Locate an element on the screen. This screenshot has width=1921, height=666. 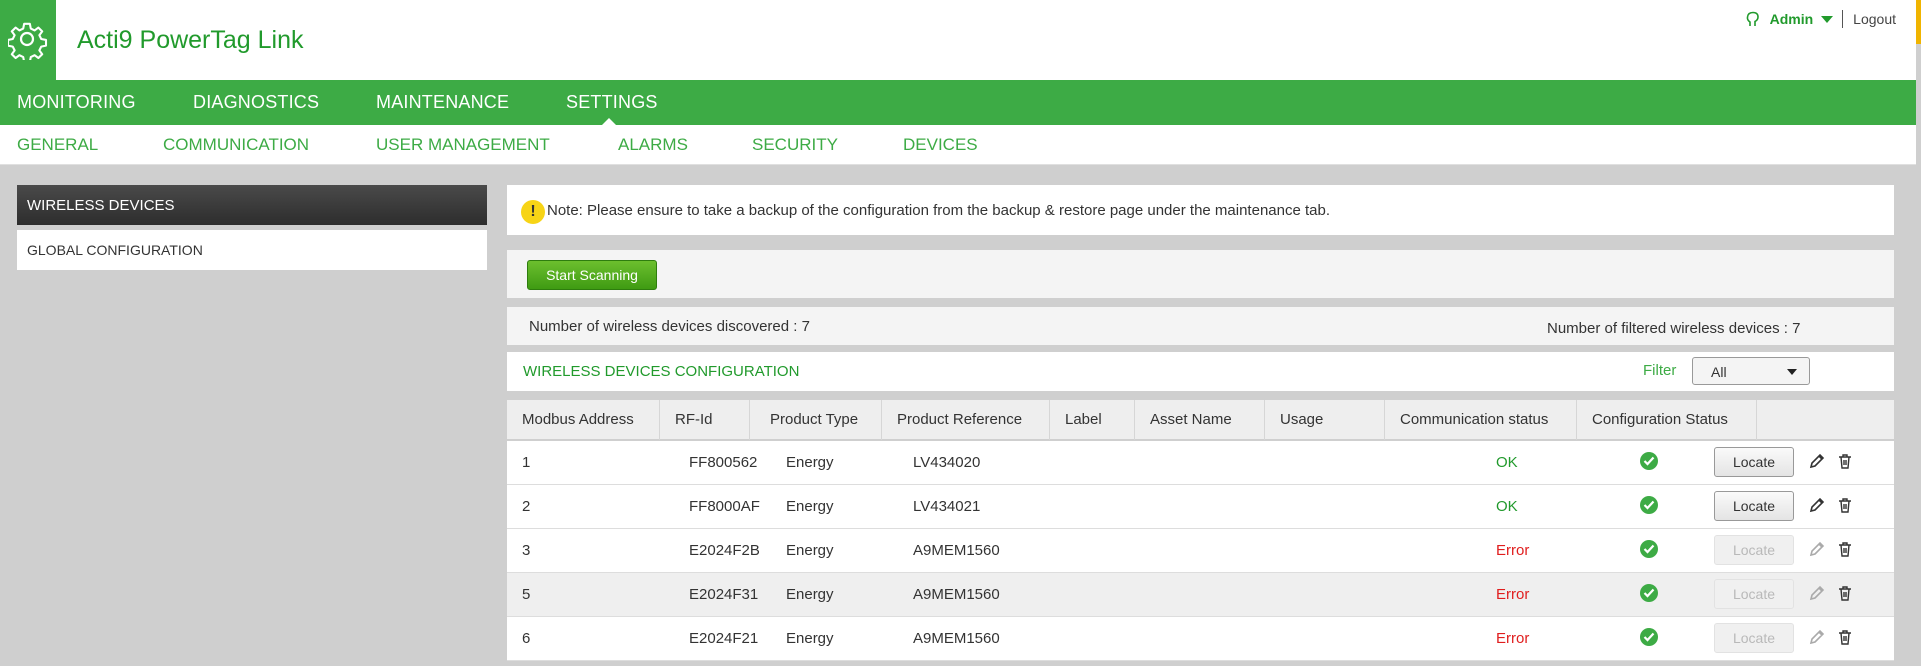
table-row: 1 FF800562 Energy LV434020 OK Locate is located at coordinates (1200, 463).